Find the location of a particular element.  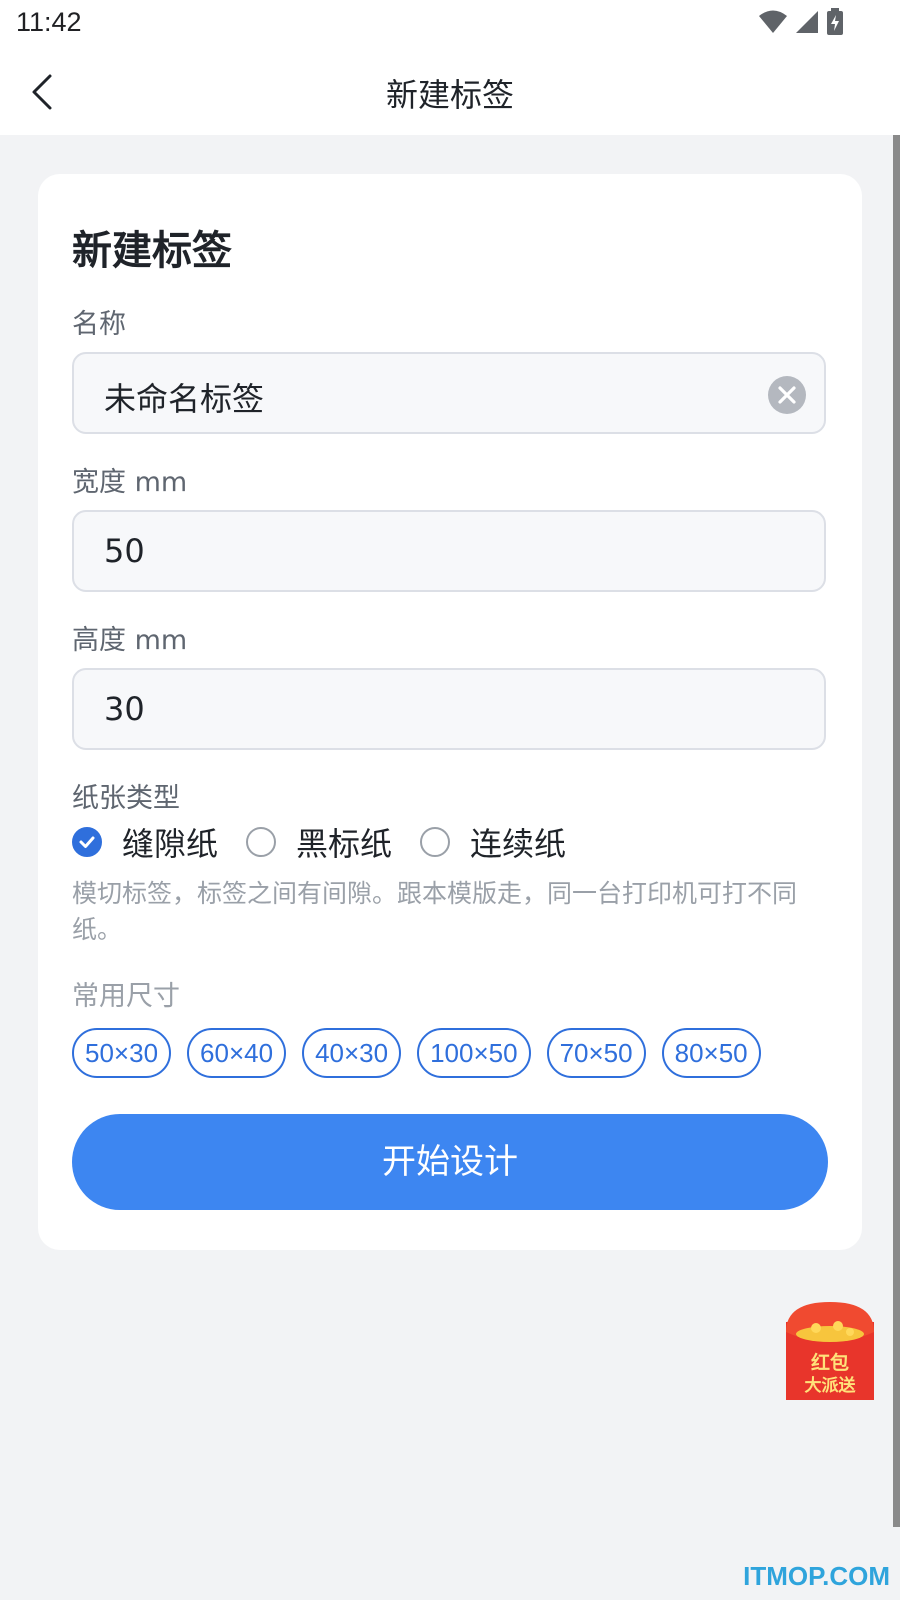

width-label: 宽度 mm is located at coordinates (130, 482).